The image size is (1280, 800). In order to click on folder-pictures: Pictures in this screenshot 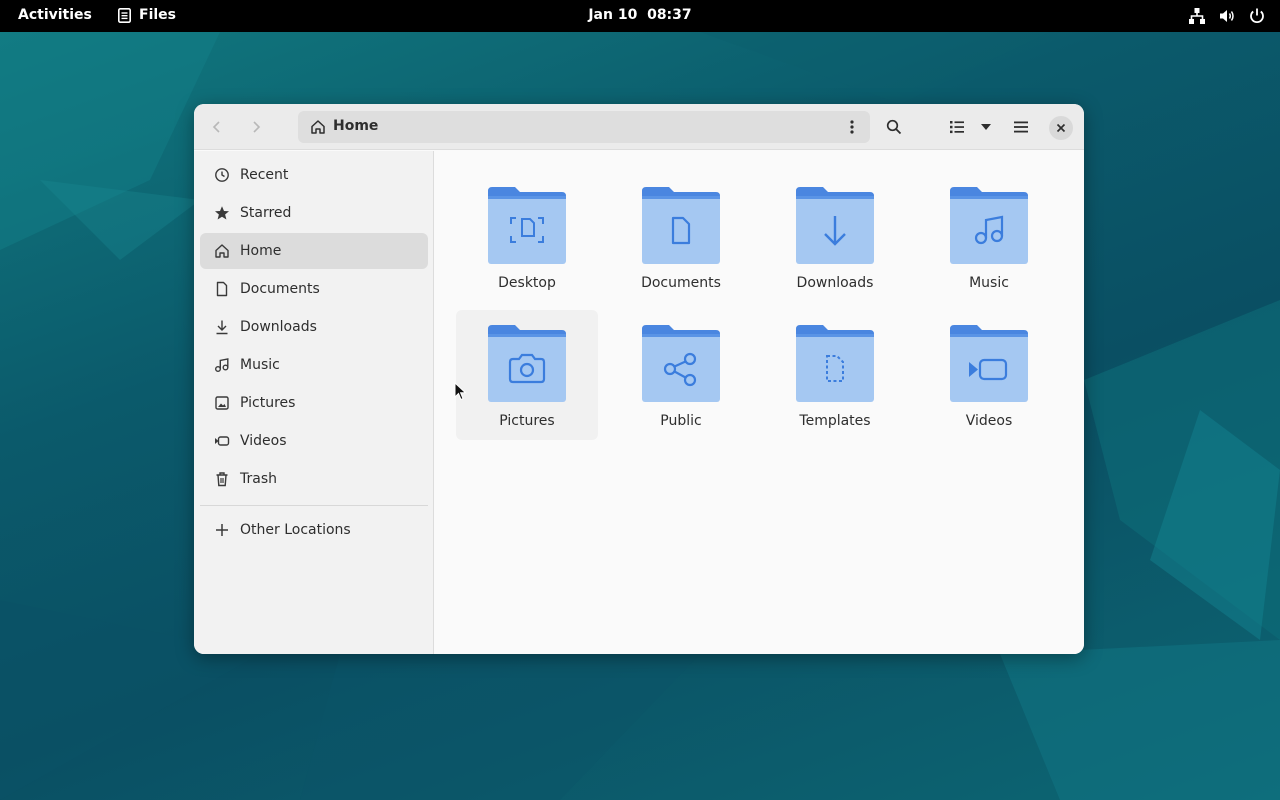, I will do `click(527, 375)`.